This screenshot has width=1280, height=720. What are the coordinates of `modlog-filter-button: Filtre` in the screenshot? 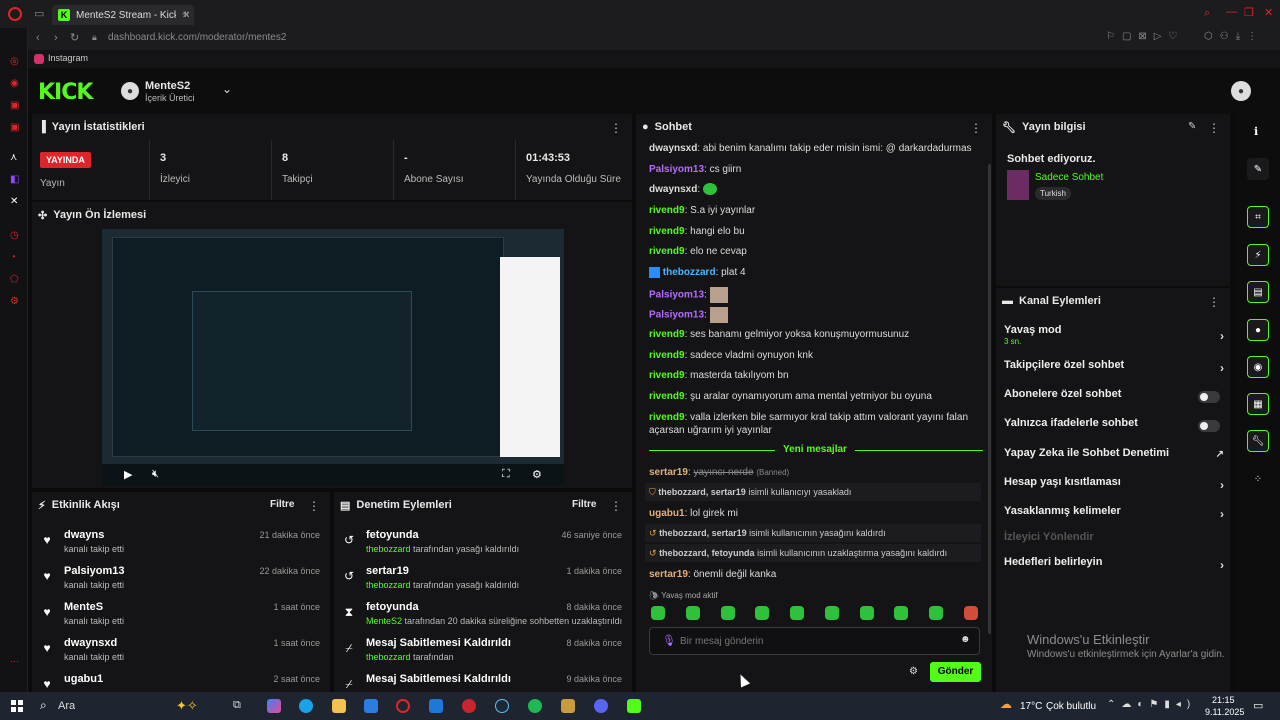 It's located at (584, 504).